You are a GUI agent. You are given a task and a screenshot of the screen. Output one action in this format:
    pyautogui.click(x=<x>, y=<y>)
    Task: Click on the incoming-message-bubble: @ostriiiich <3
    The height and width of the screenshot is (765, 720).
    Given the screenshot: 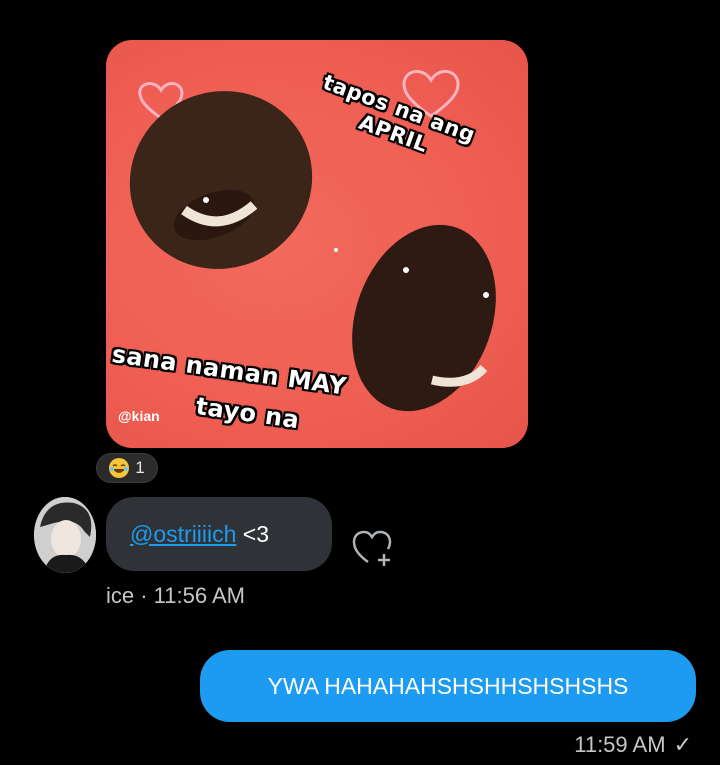 What is the action you would take?
    pyautogui.click(x=219, y=534)
    